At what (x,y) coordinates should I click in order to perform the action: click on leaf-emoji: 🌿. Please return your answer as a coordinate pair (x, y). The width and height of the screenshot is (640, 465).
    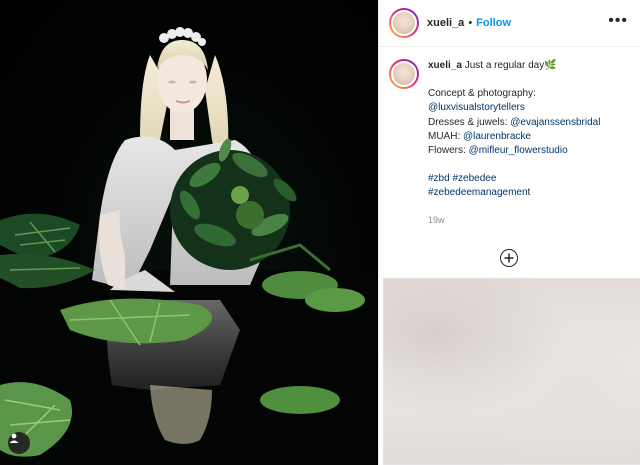
    Looking at the image, I should click on (550, 65).